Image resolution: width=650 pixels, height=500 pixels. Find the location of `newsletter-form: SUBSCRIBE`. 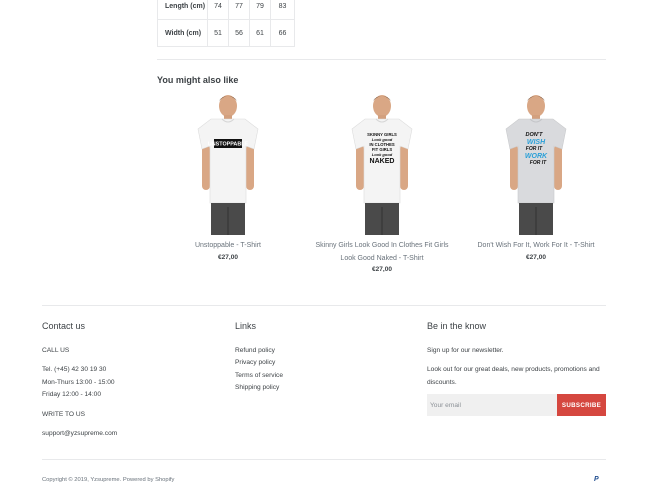

newsletter-form: SUBSCRIBE is located at coordinates (516, 405).